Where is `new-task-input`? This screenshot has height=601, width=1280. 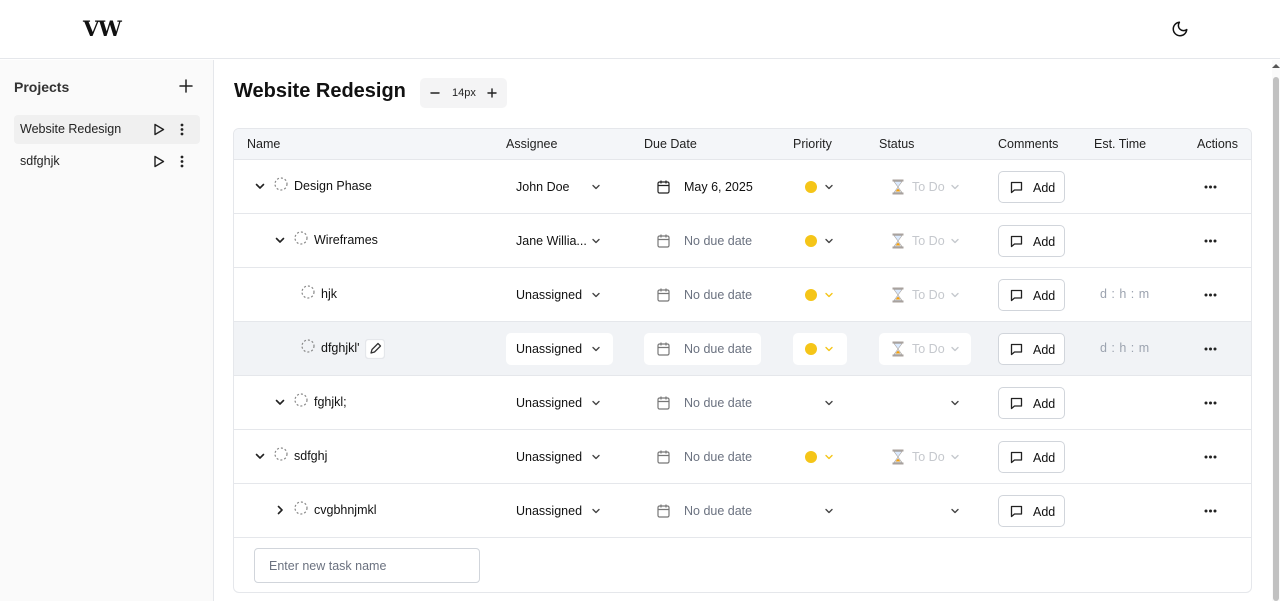
new-task-input is located at coordinates (367, 565).